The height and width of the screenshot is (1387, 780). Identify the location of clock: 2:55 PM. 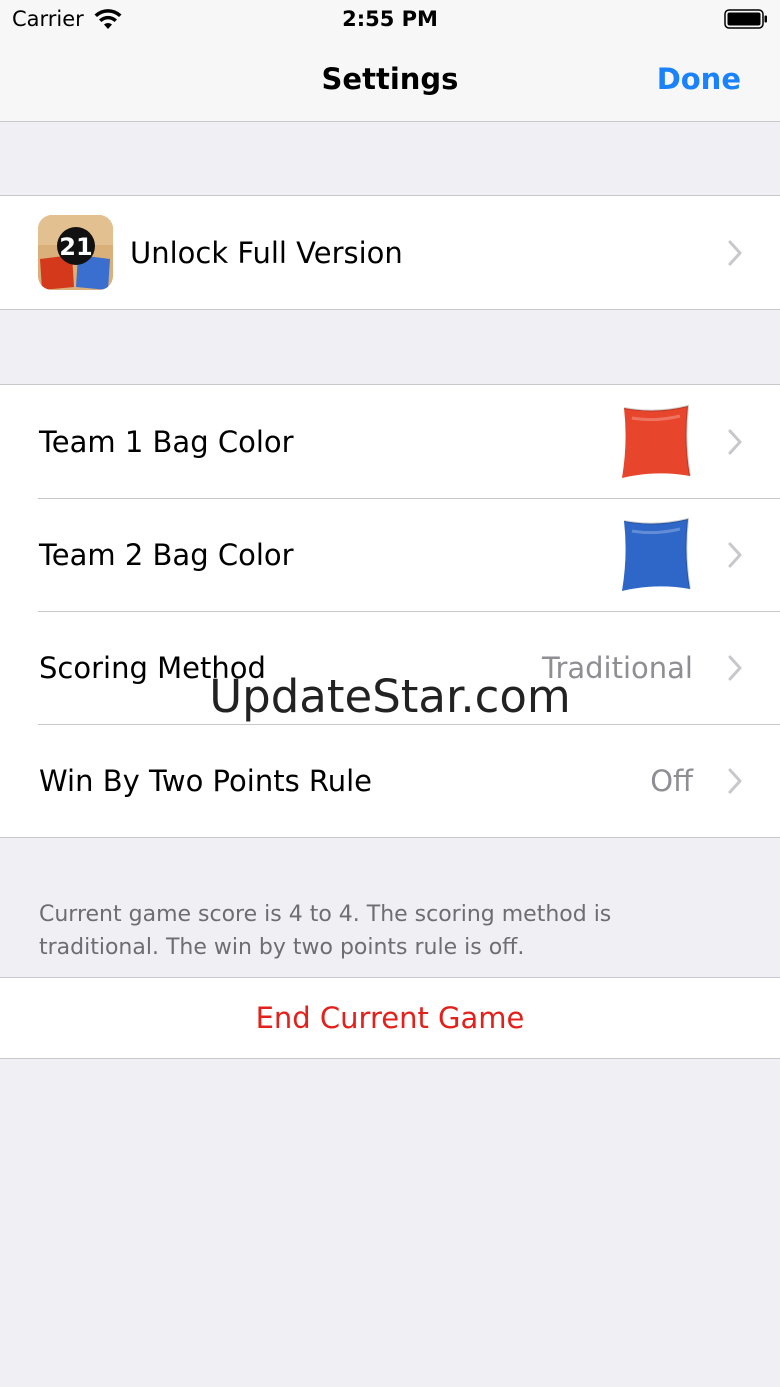
(390, 19).